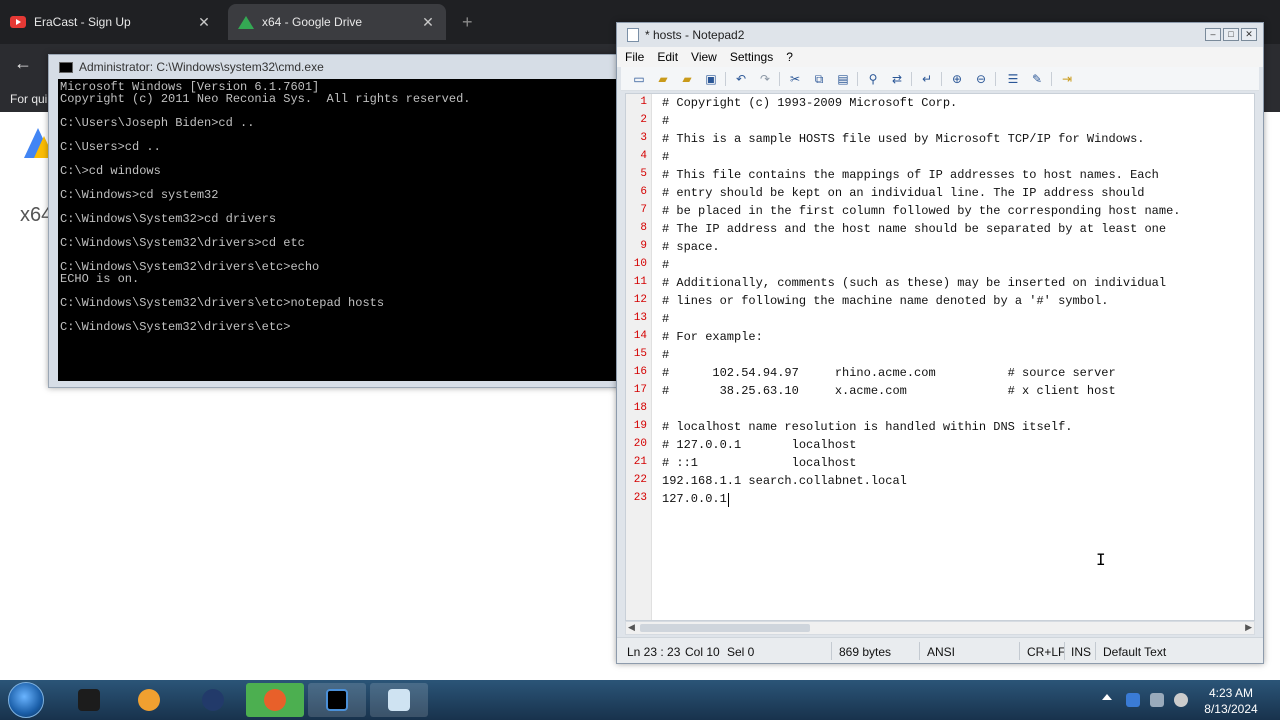 This screenshot has height=720, width=1280. What do you see at coordinates (1248, 627) in the screenshot?
I see `scroll-right-icon: ▶` at bounding box center [1248, 627].